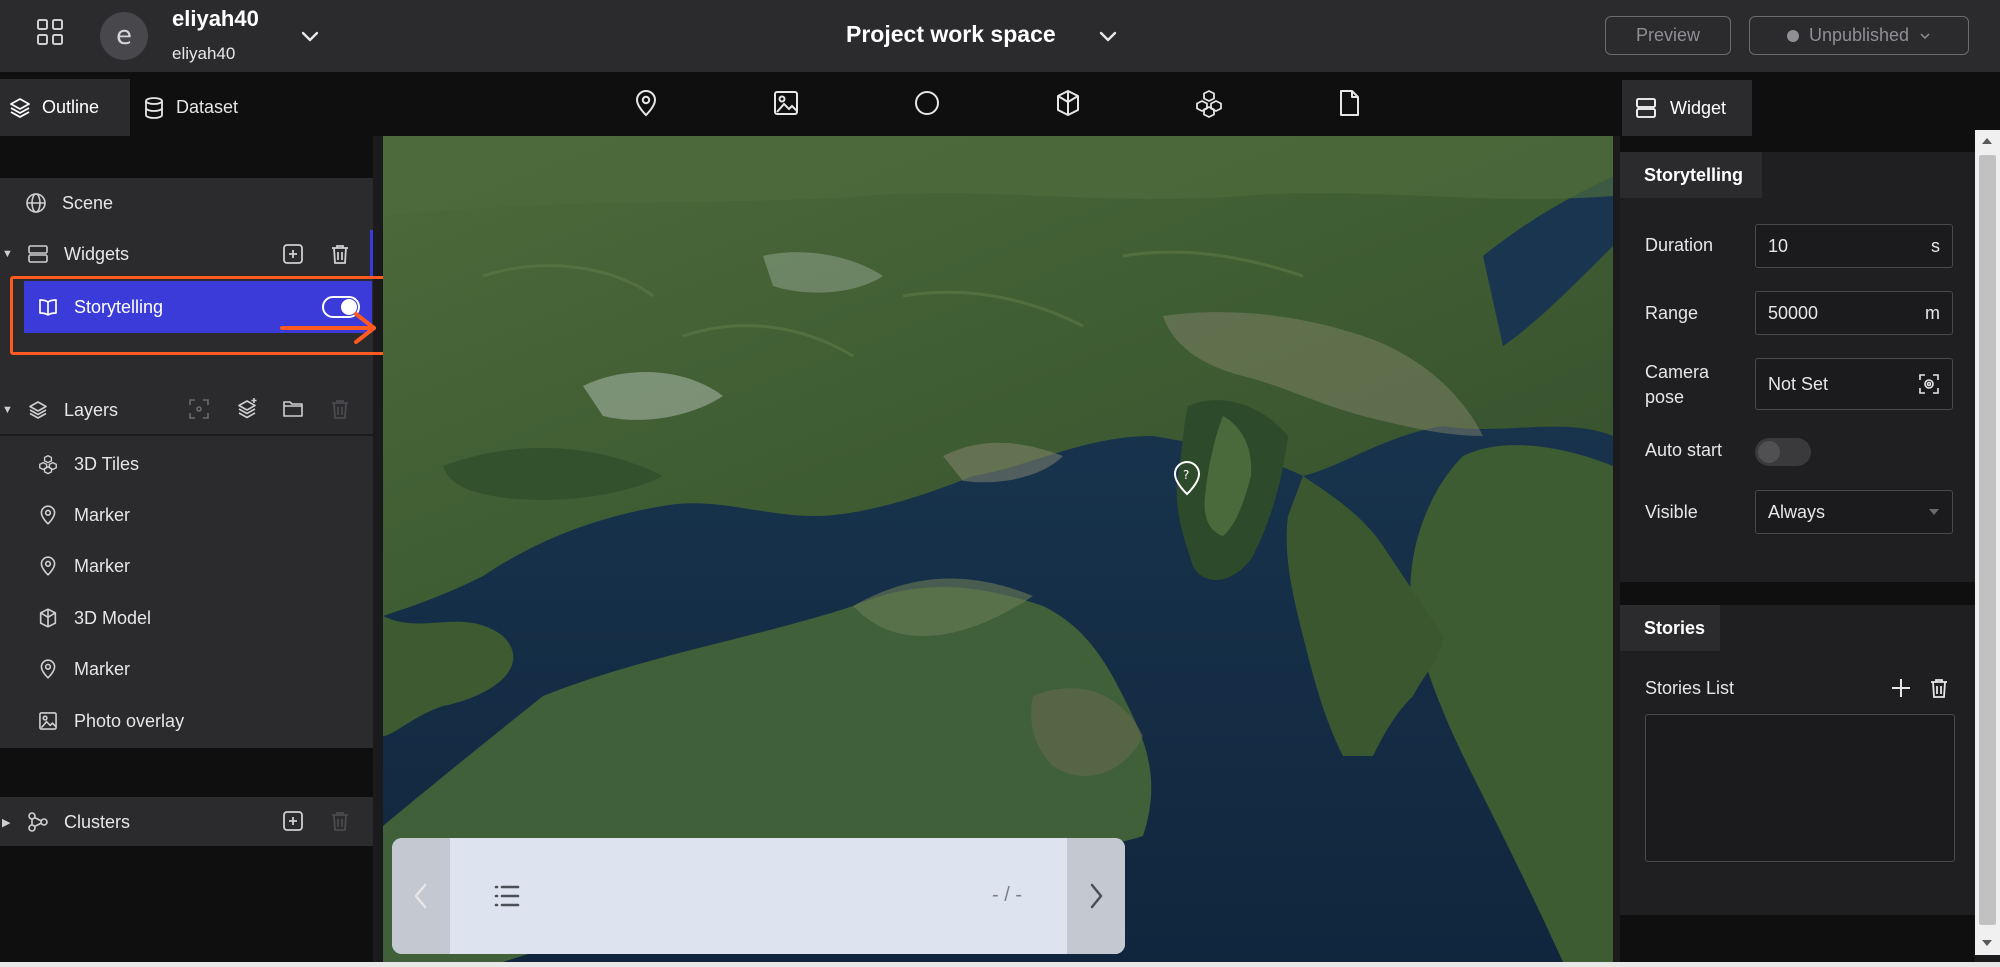 The width and height of the screenshot is (2000, 967). I want to click on publish-status-button: Unpublished, so click(1859, 35).